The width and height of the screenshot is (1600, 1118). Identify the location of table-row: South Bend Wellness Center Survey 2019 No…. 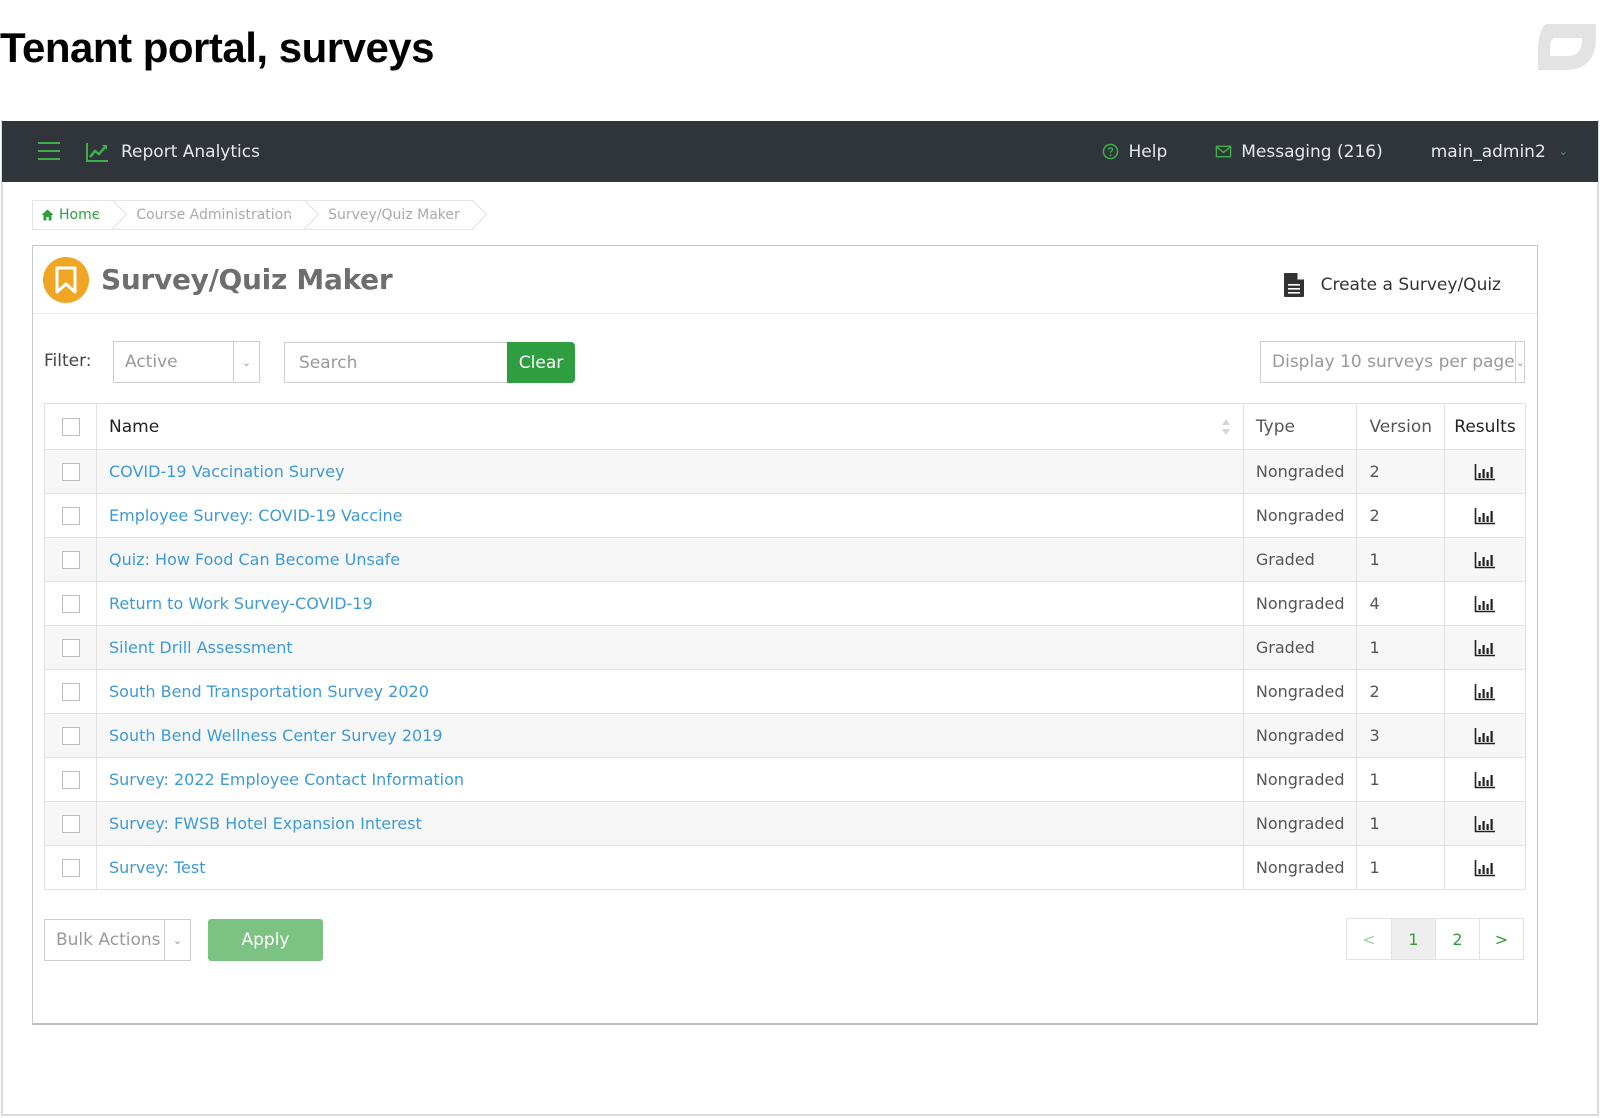
(785, 735).